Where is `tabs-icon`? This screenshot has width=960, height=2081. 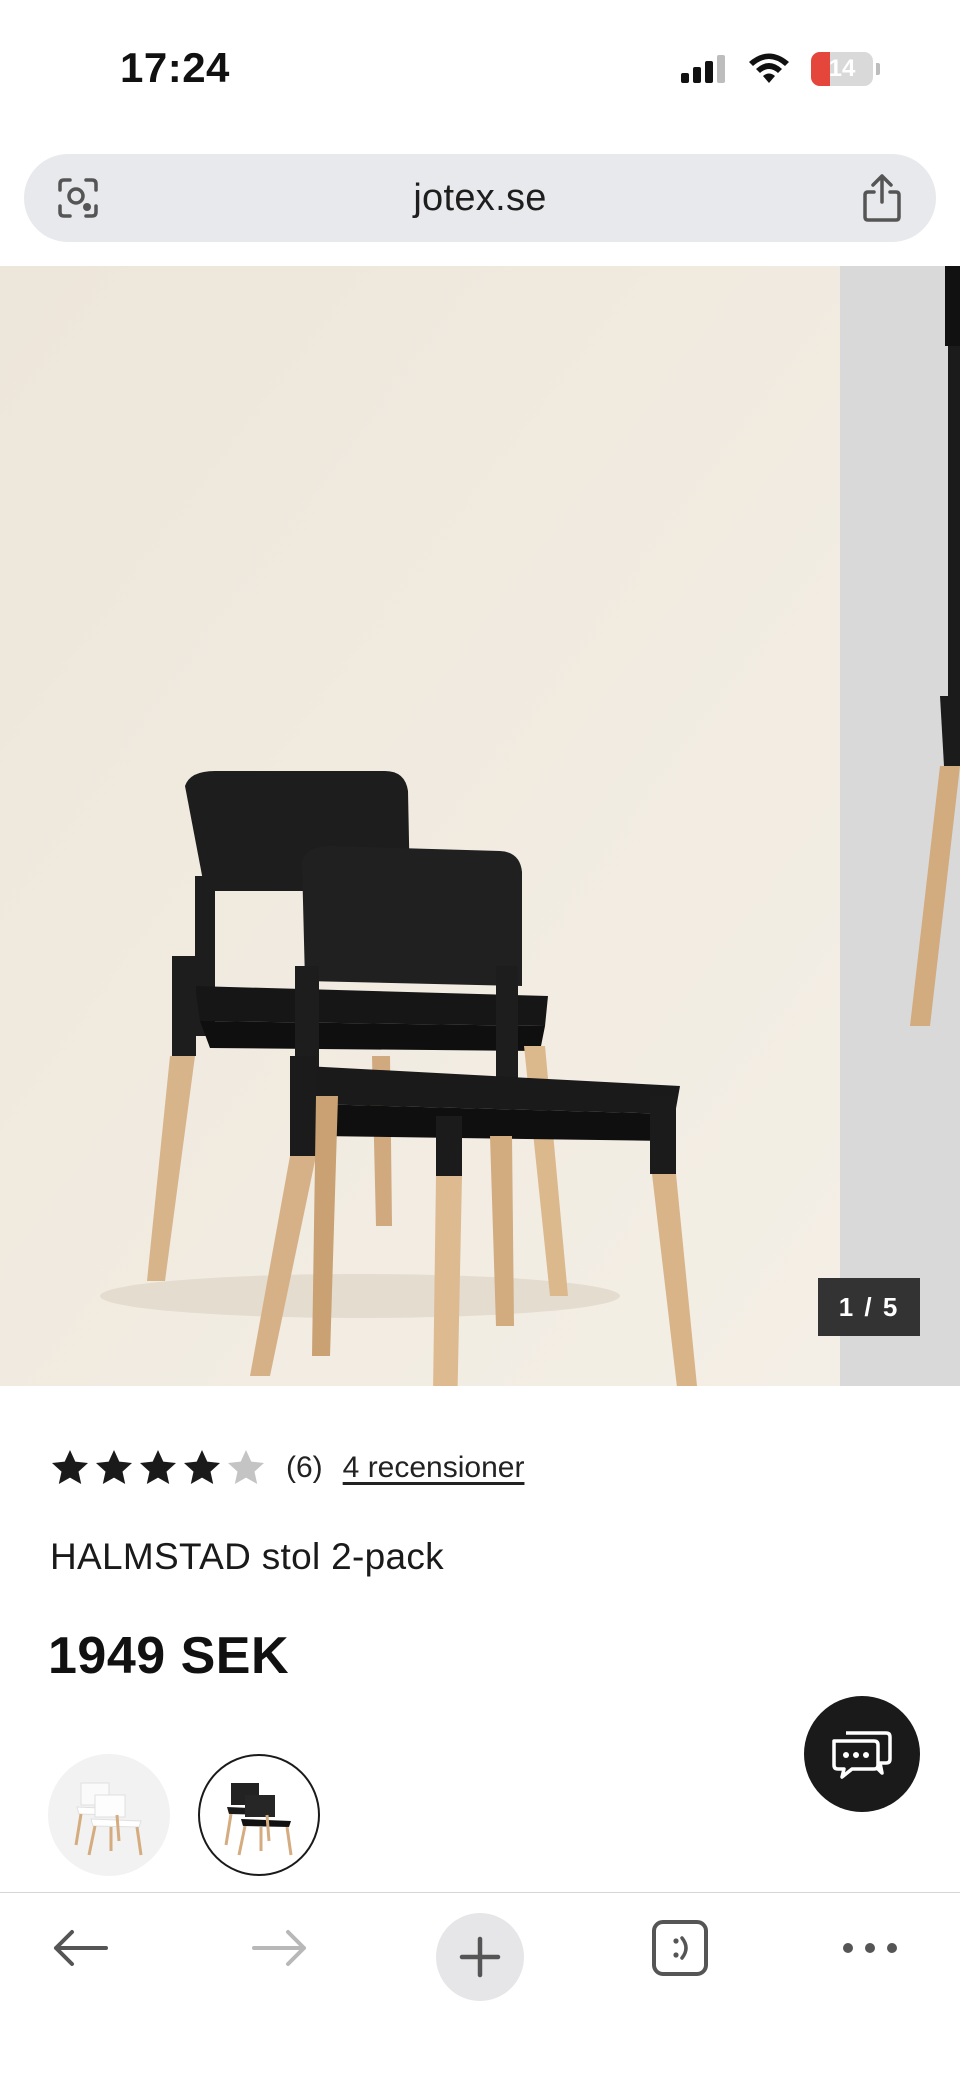 tabs-icon is located at coordinates (680, 1948).